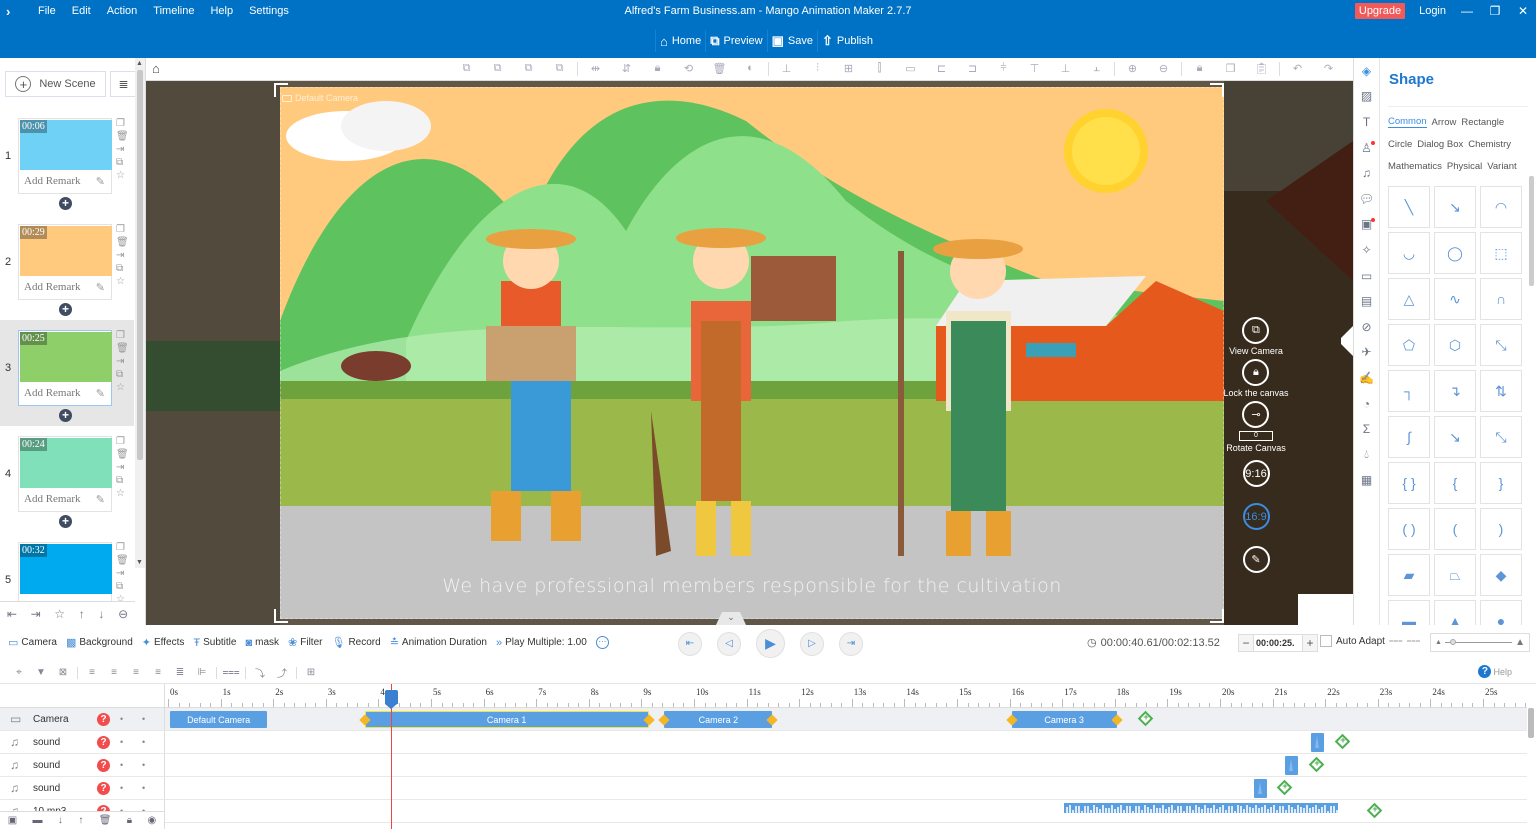  What do you see at coordinates (136, 672) in the screenshot?
I see `align-both-icon: ≡` at bounding box center [136, 672].